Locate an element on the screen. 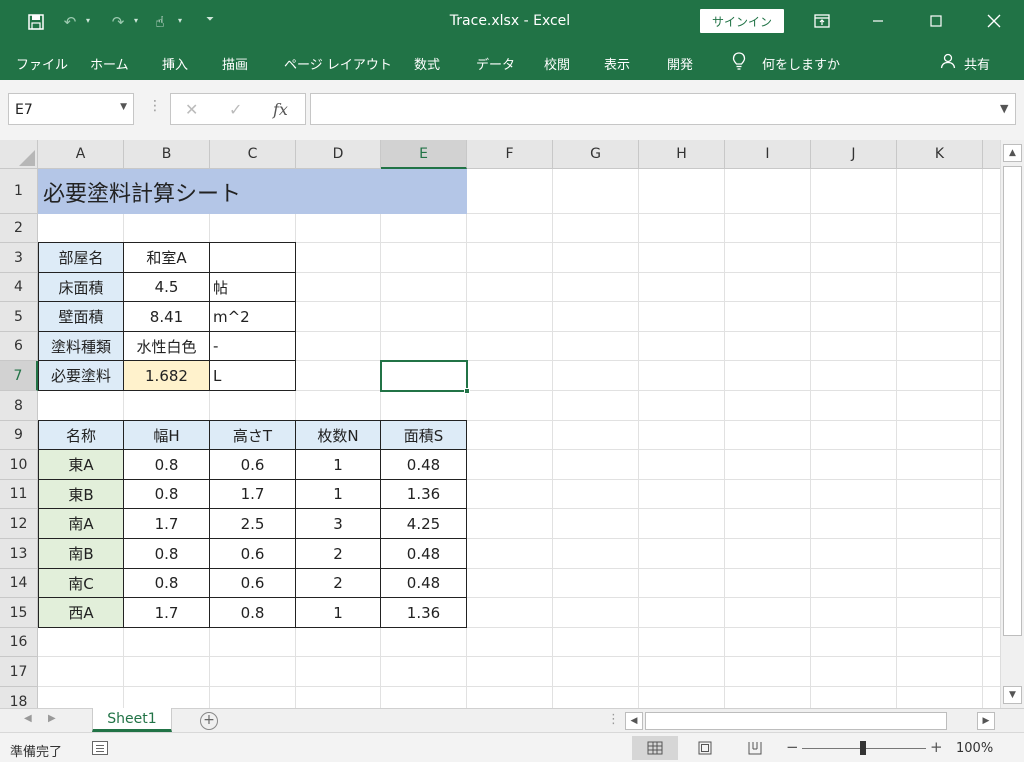  table-header-cell: 高さT is located at coordinates (252, 435).